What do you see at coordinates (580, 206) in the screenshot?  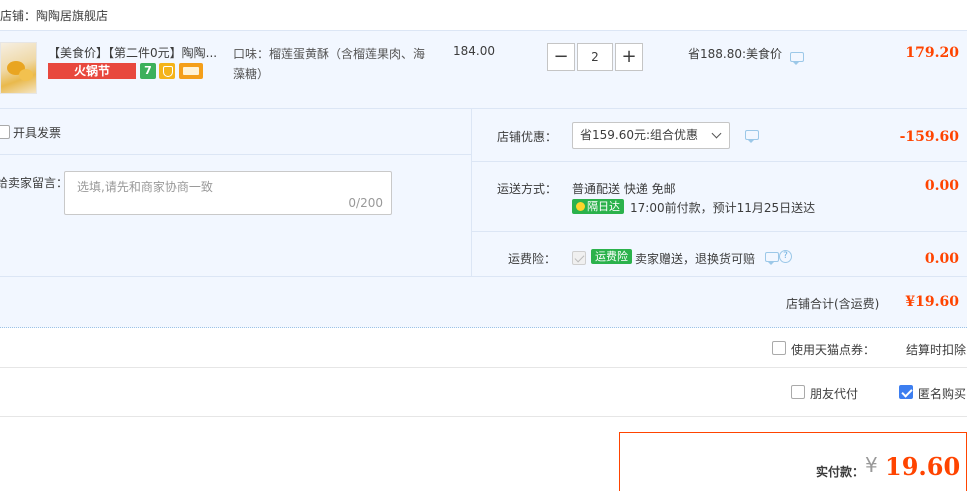 I see `lightning-icon` at bounding box center [580, 206].